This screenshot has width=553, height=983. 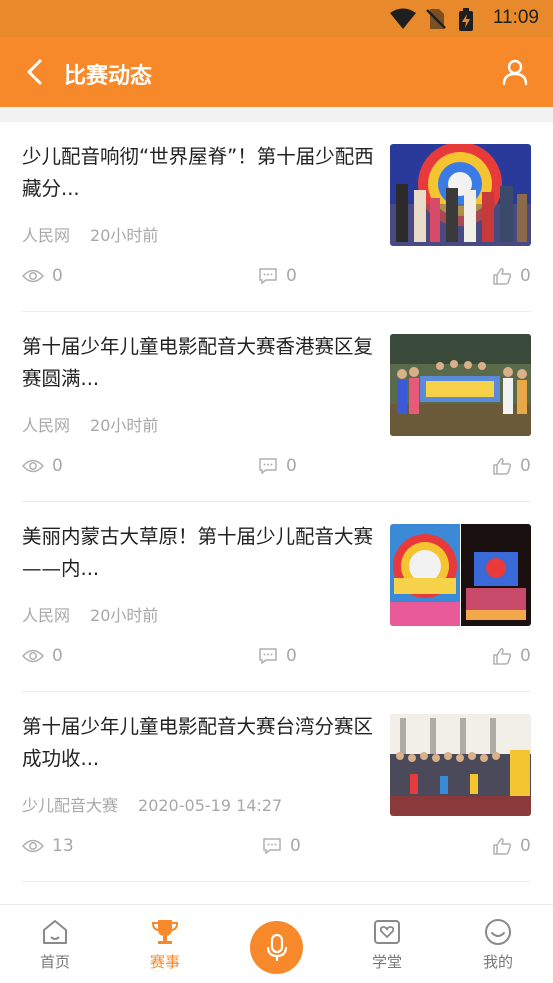 What do you see at coordinates (466, 19) in the screenshot?
I see `battery-charging-icon` at bounding box center [466, 19].